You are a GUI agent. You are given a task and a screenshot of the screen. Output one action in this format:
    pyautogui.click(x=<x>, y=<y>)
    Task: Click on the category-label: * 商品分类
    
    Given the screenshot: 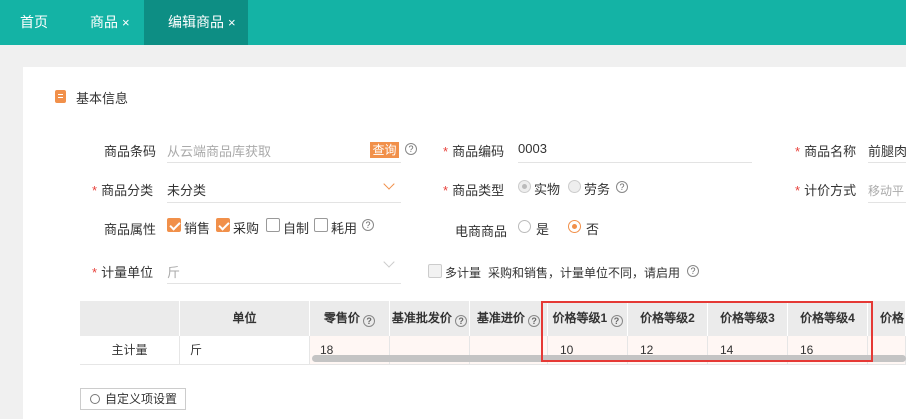 What is the action you would take?
    pyautogui.click(x=123, y=190)
    